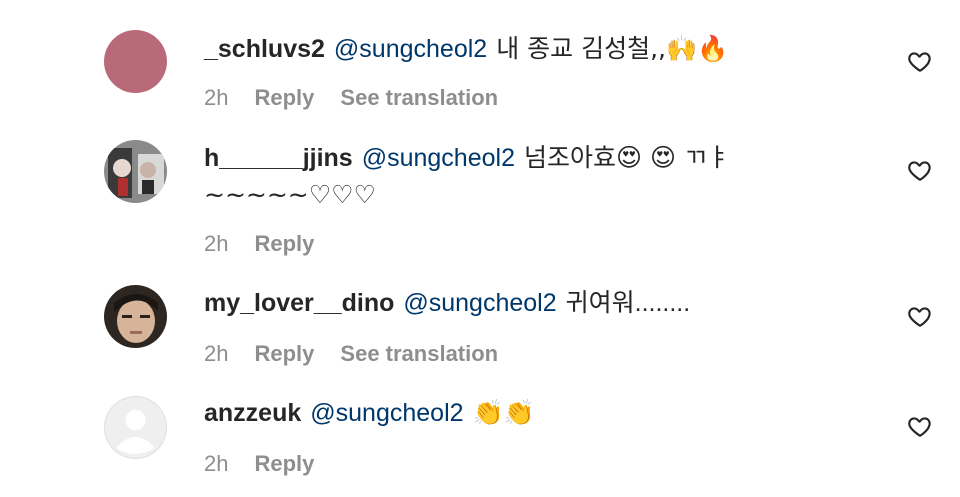 The width and height of the screenshot is (960, 497). I want to click on comment-username: anzzeuk, so click(252, 413).